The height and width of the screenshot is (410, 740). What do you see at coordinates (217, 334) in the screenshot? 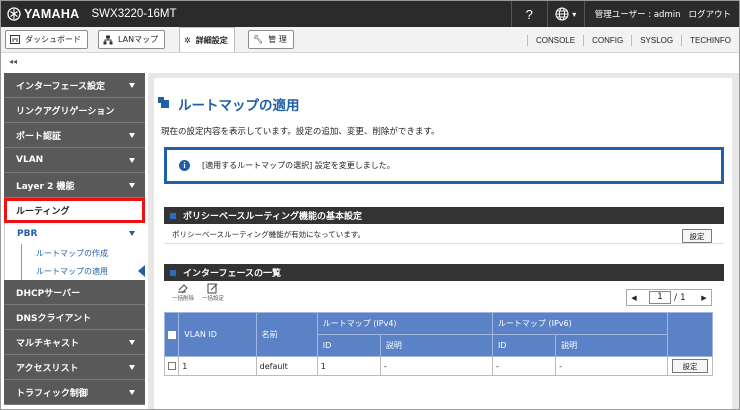
I see `col-vlan-id: VLAN ID` at bounding box center [217, 334].